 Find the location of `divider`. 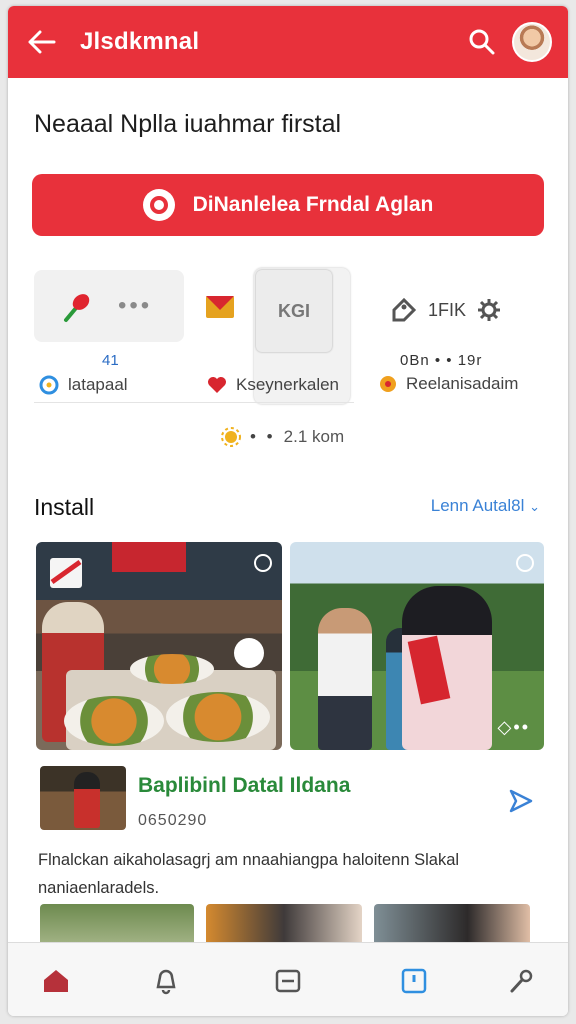

divider is located at coordinates (194, 402).